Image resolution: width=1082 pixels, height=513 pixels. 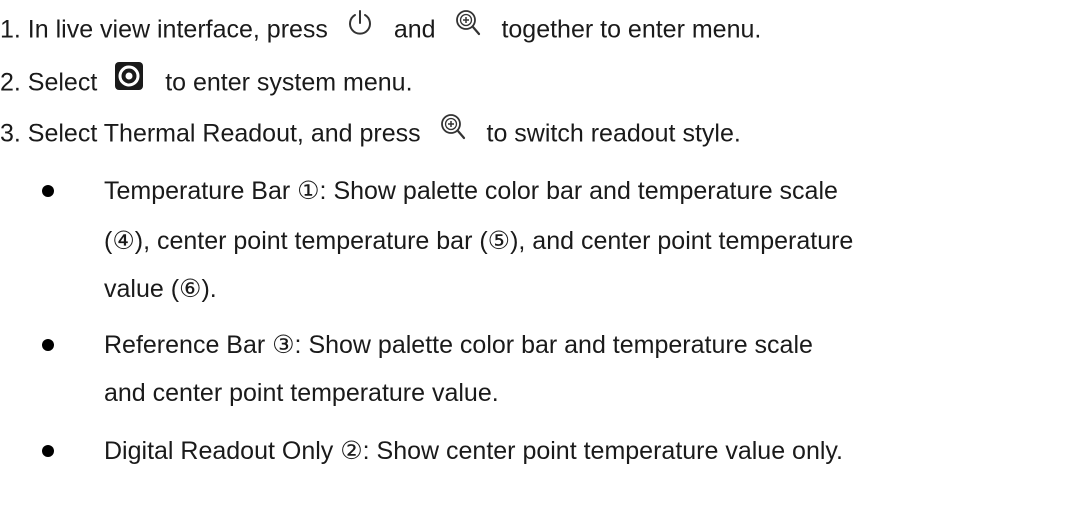 I want to click on step-1-suffix: together to enter menu., so click(x=631, y=29).